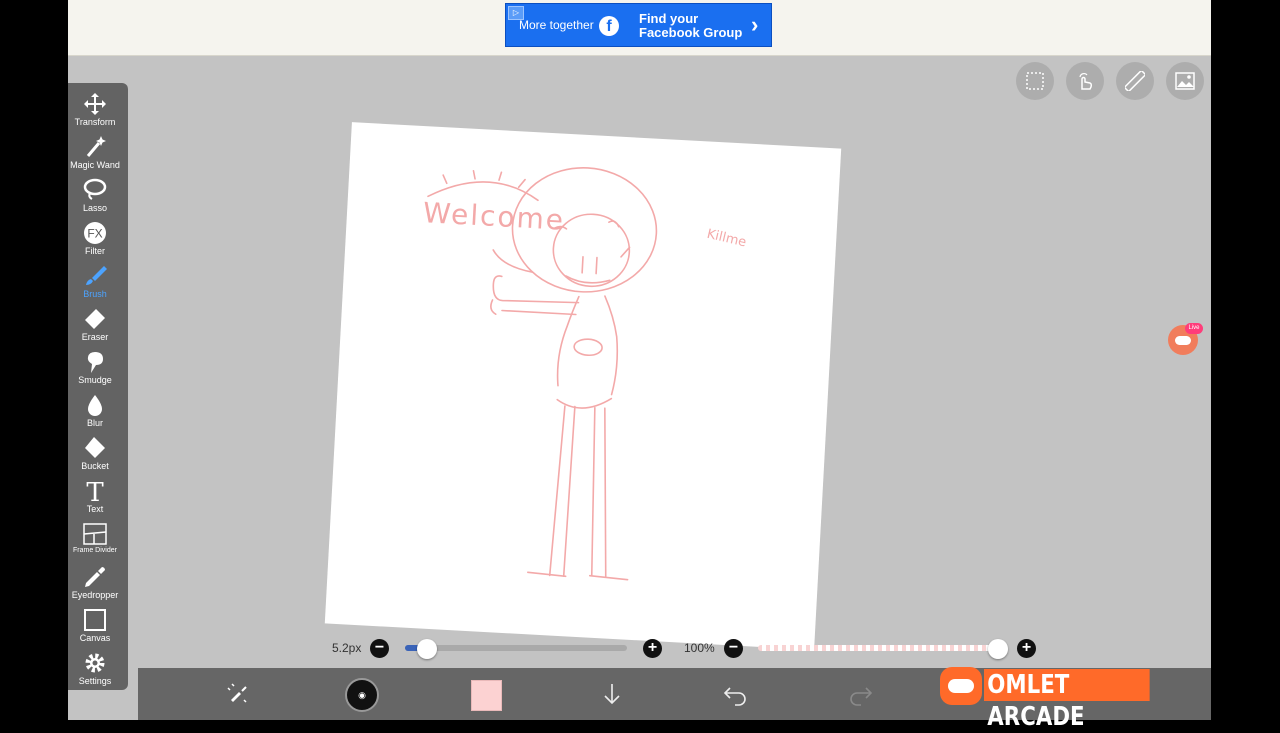 The image size is (1280, 733). I want to click on text-icon: T, so click(95, 491).